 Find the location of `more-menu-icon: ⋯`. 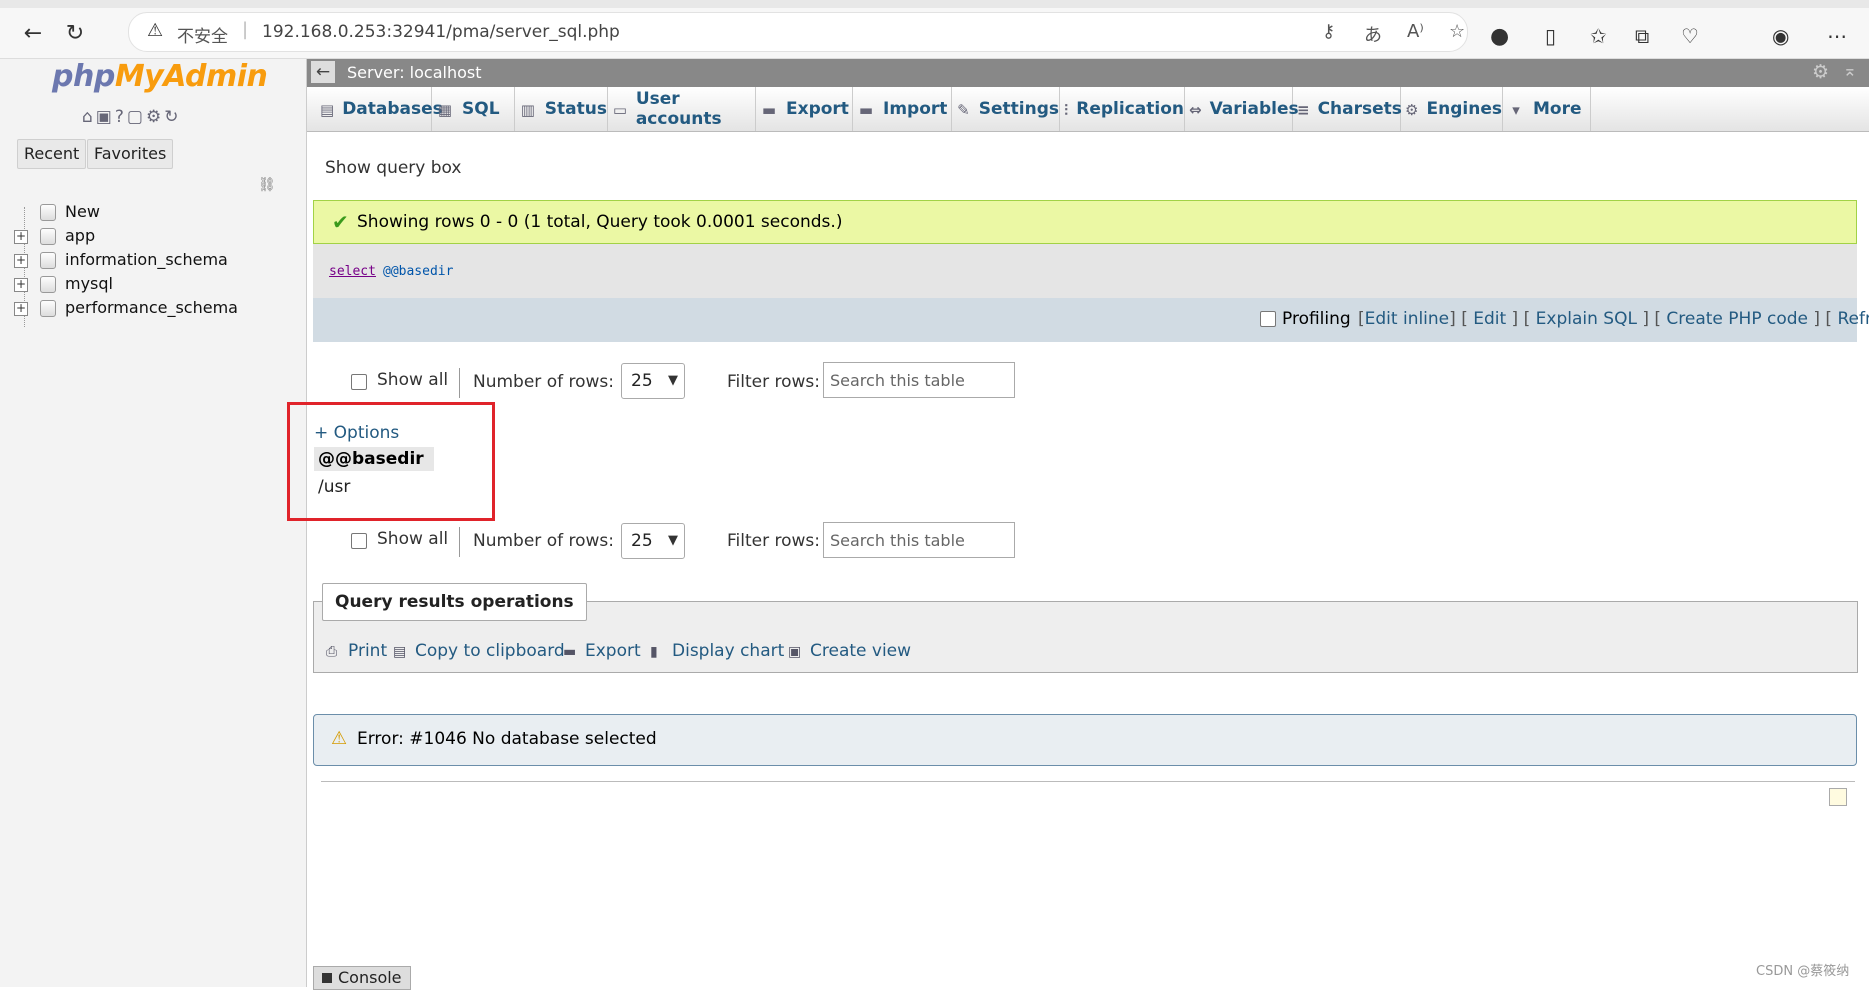

more-menu-icon: ⋯ is located at coordinates (1837, 36).